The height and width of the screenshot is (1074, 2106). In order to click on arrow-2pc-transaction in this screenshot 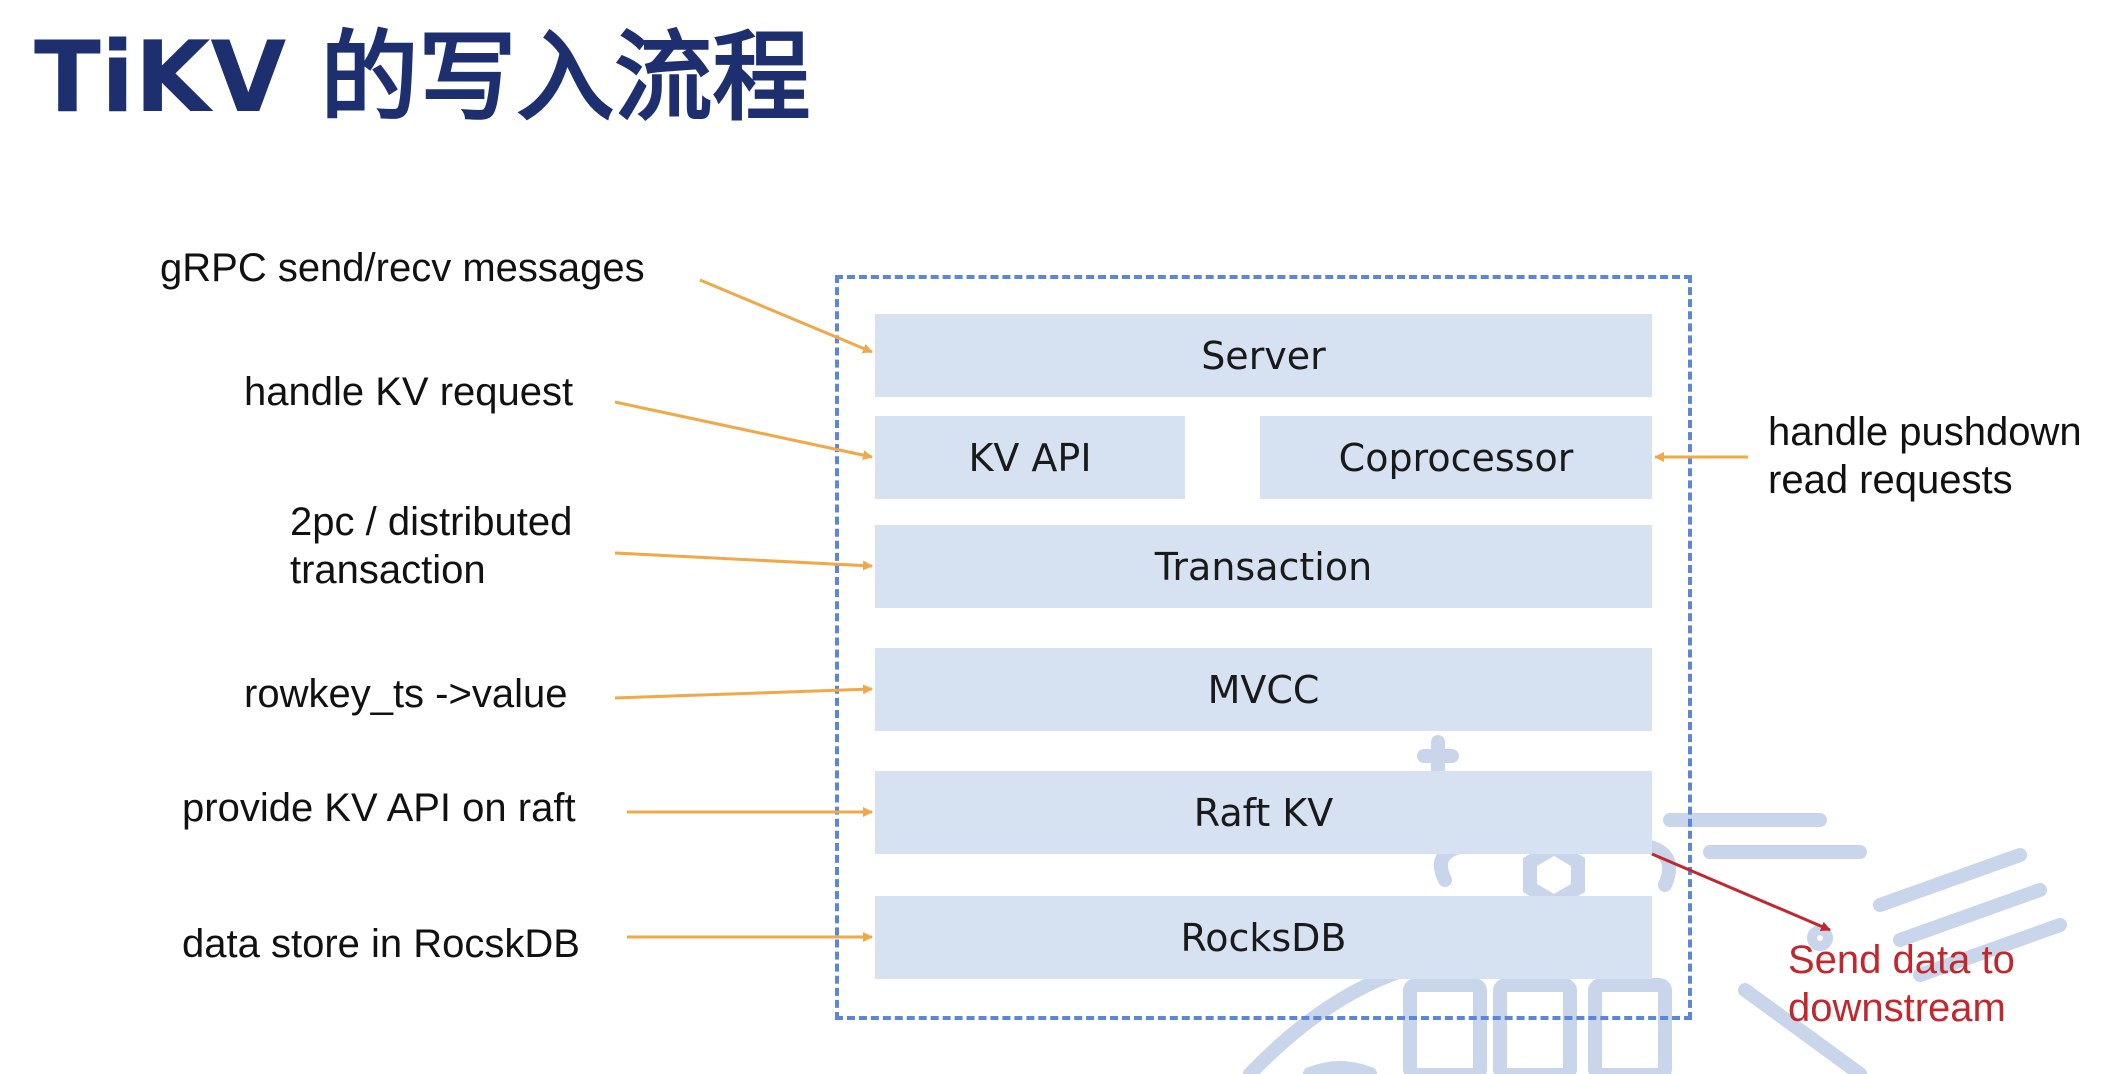, I will do `click(743, 561)`.